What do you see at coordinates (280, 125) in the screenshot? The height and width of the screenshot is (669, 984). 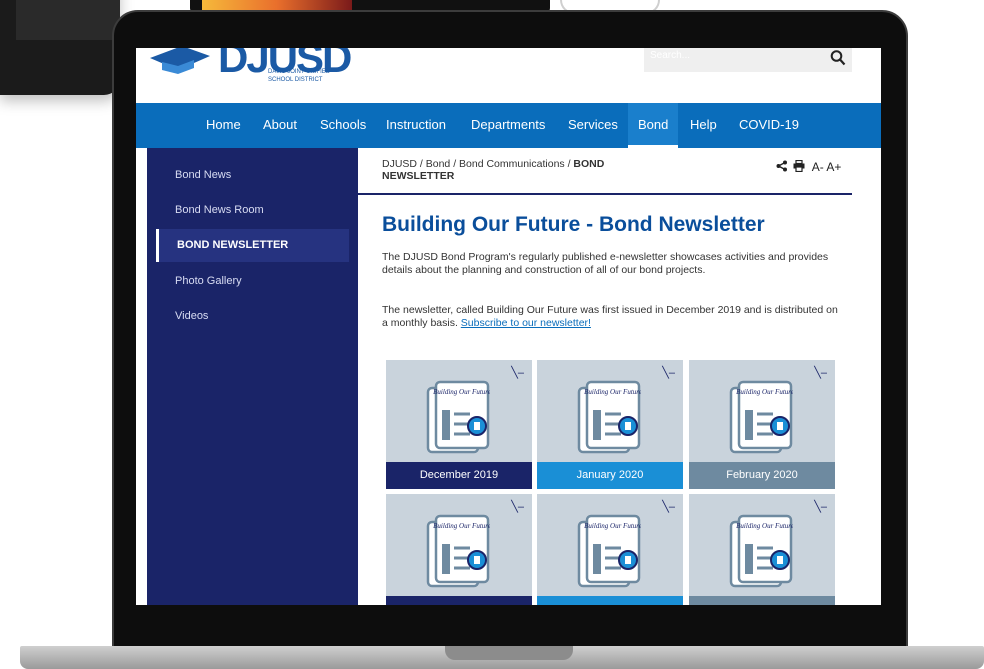 I see `nav-about: About` at bounding box center [280, 125].